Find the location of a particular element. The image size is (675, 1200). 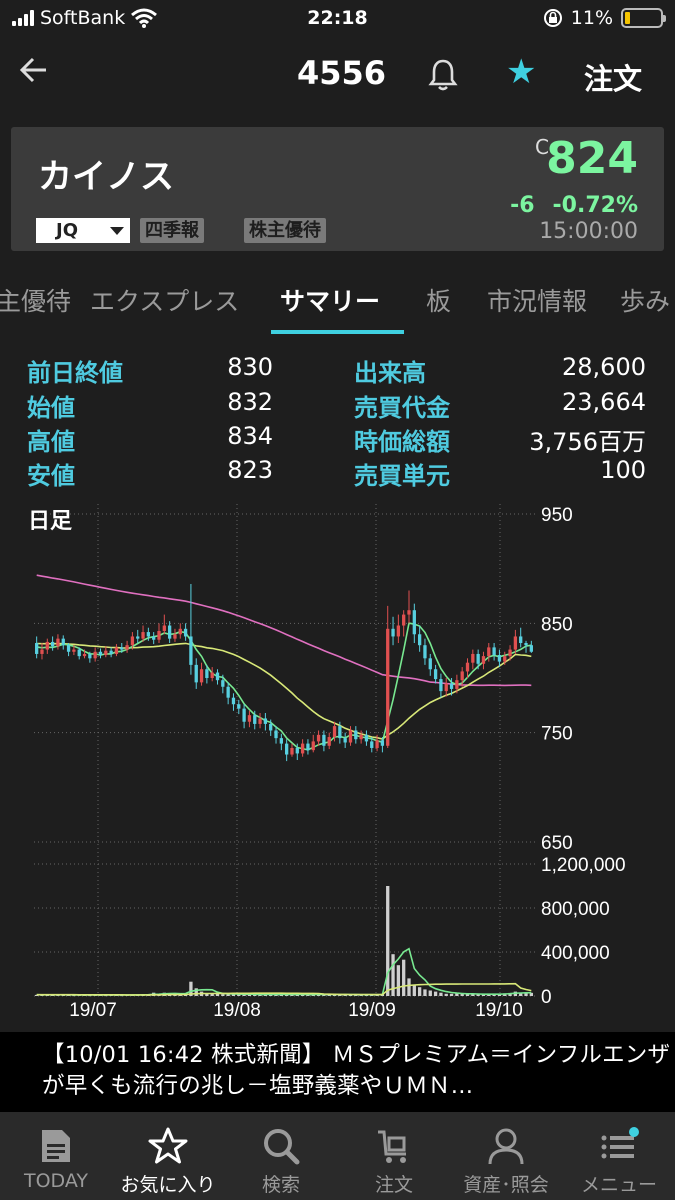

nav-favorites: お気に入り is located at coordinates (168, 1156).